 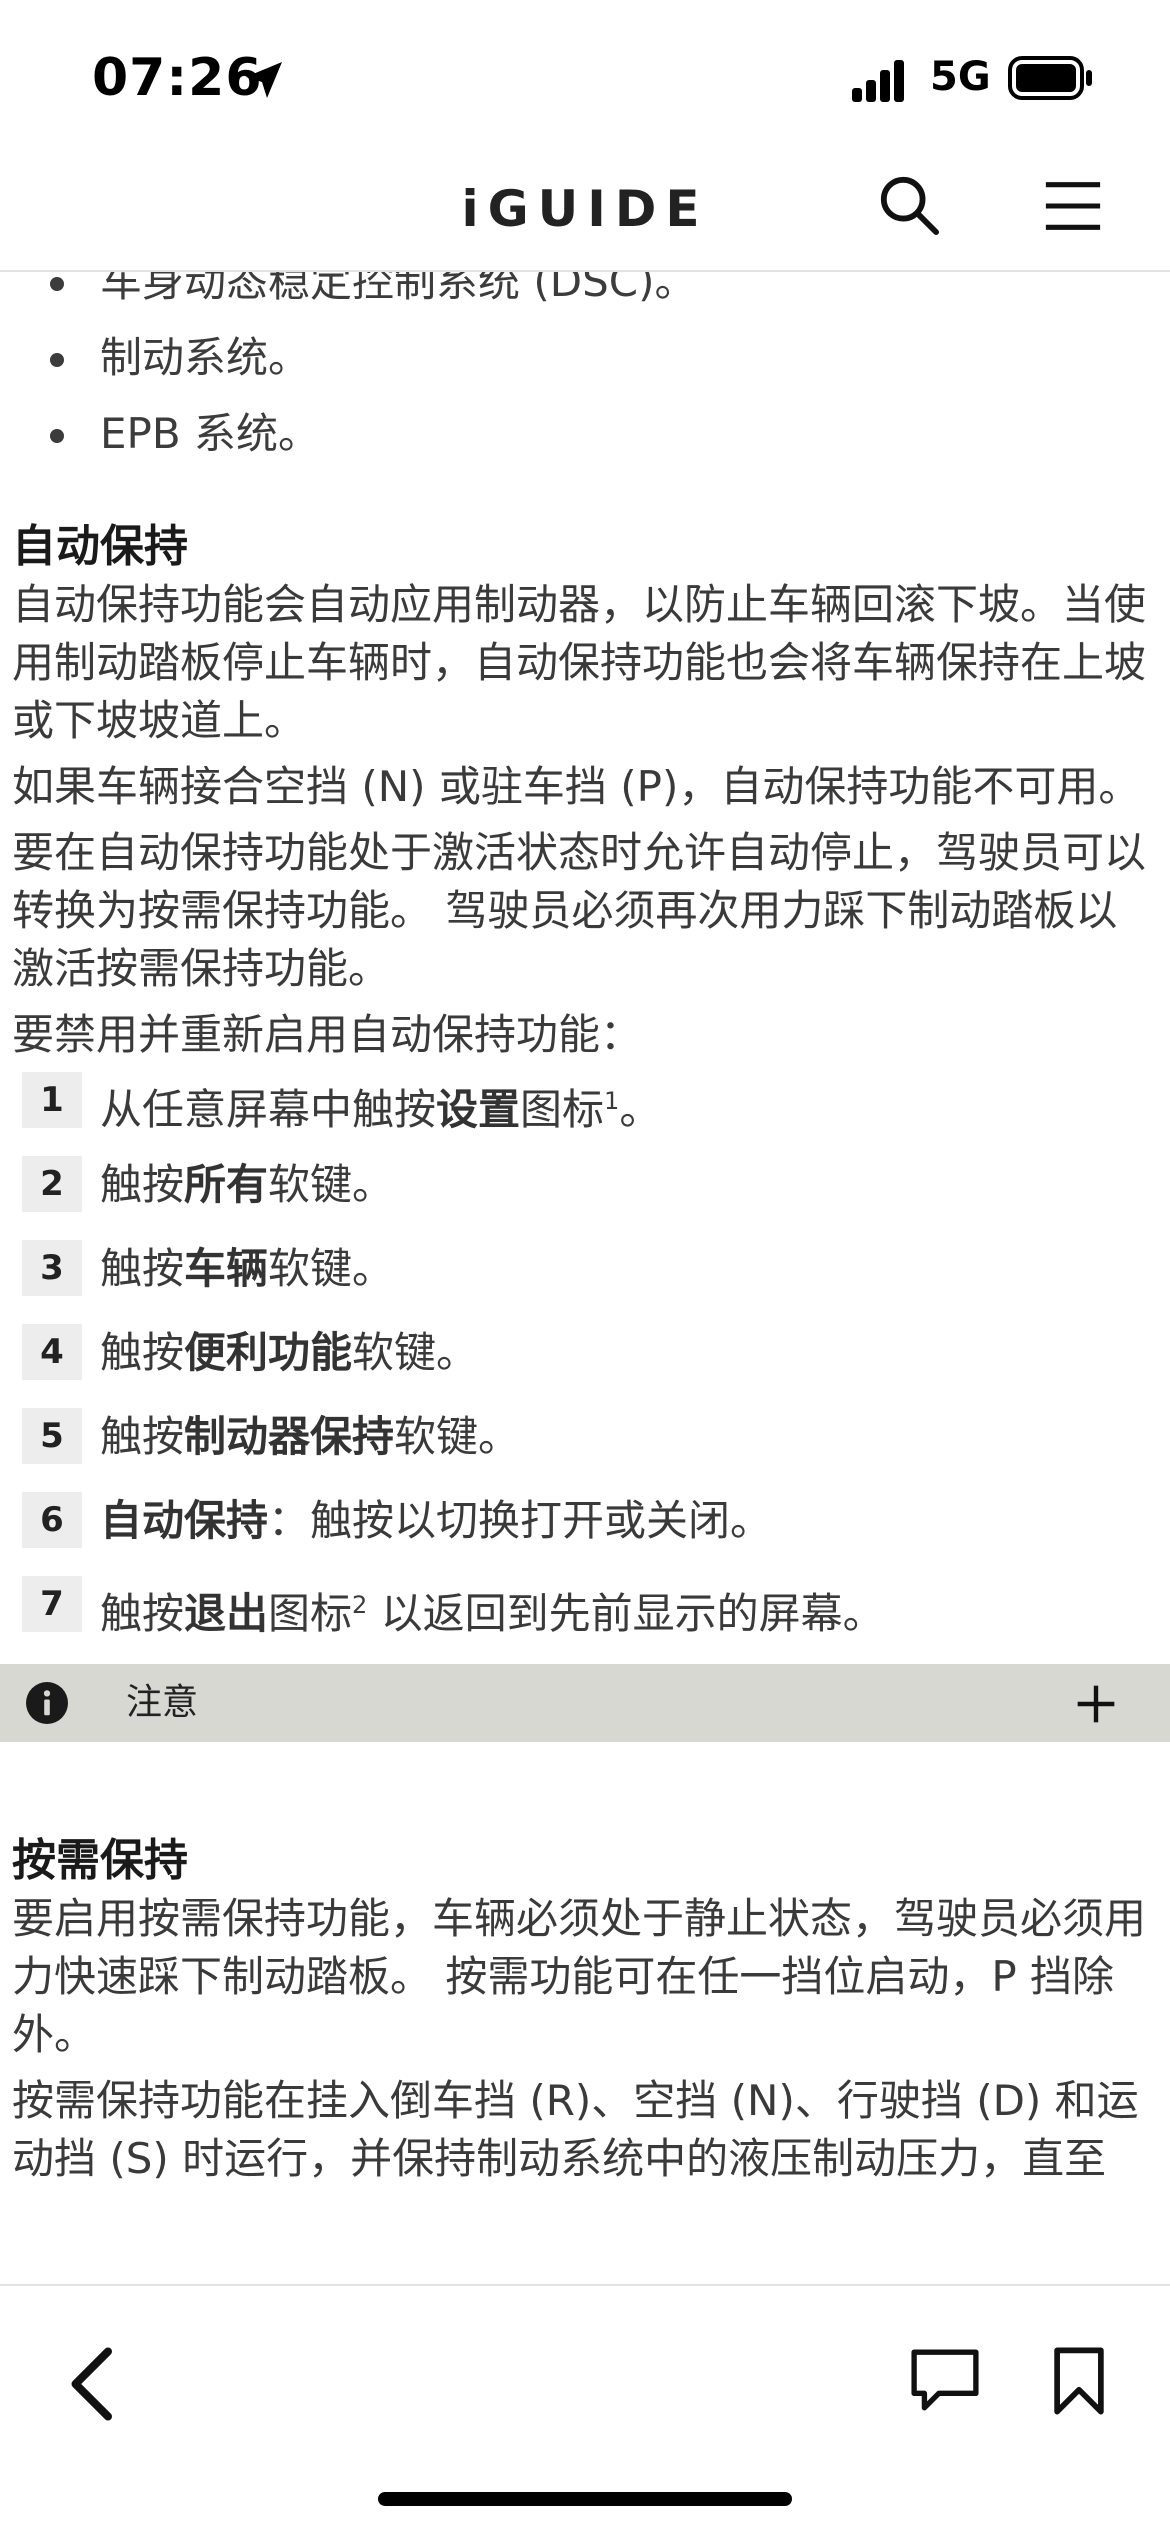 I want to click on step-bold-term: 退出, so click(x=226, y=1613).